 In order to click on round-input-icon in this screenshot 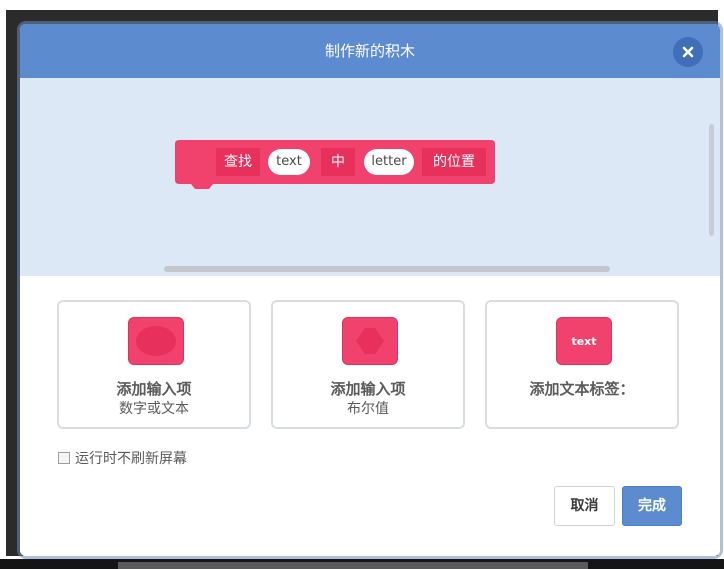, I will do `click(156, 341)`.